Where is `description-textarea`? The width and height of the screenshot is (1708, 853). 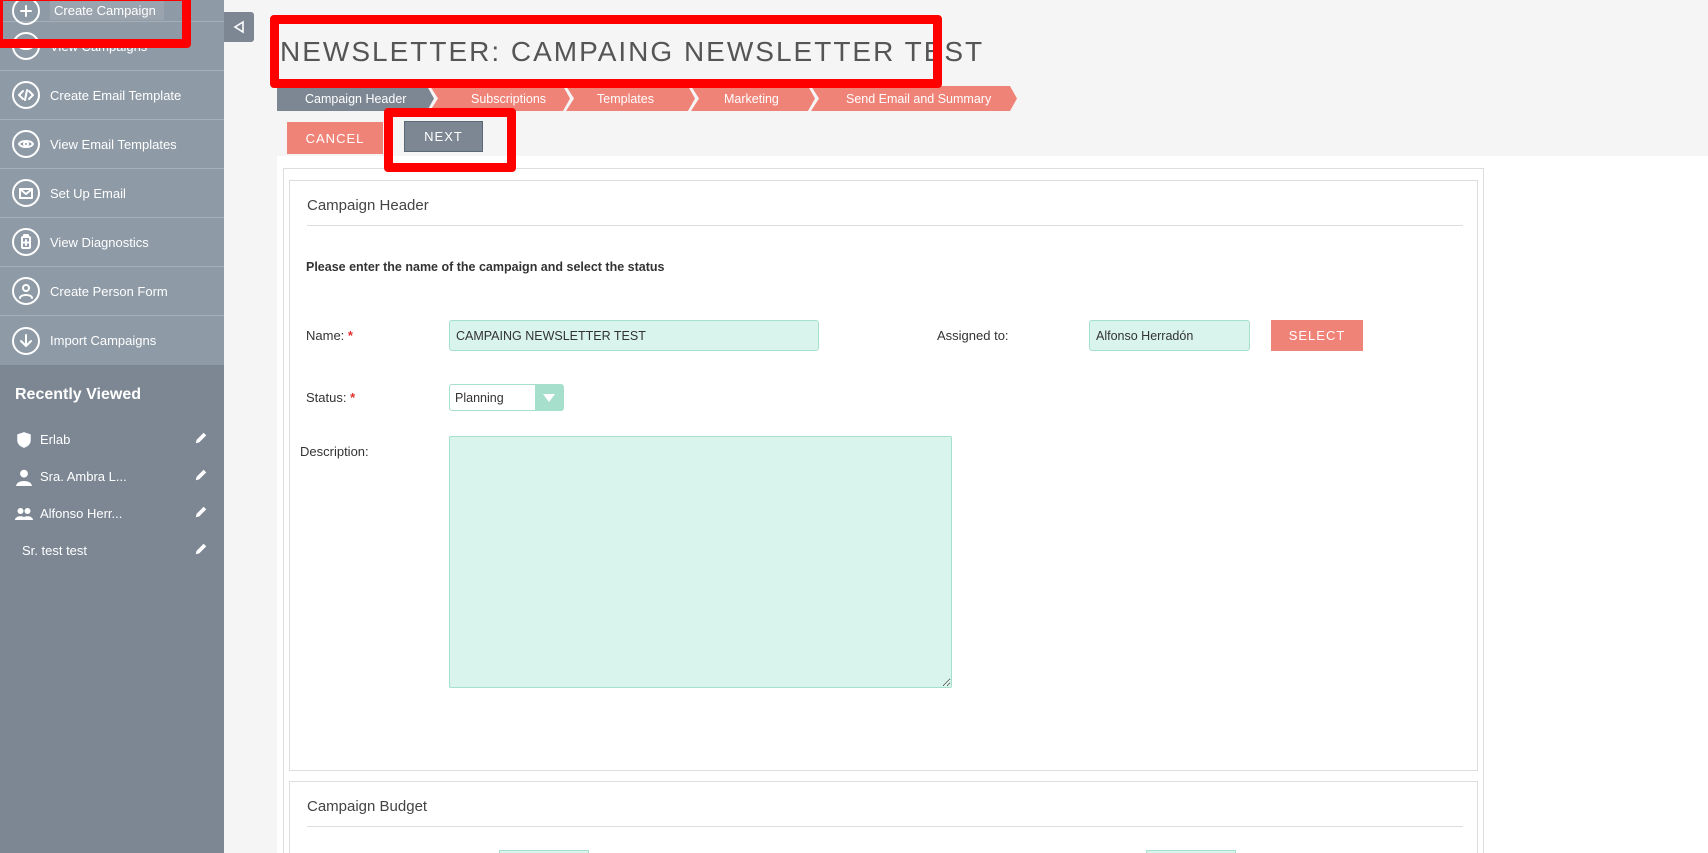 description-textarea is located at coordinates (700, 562).